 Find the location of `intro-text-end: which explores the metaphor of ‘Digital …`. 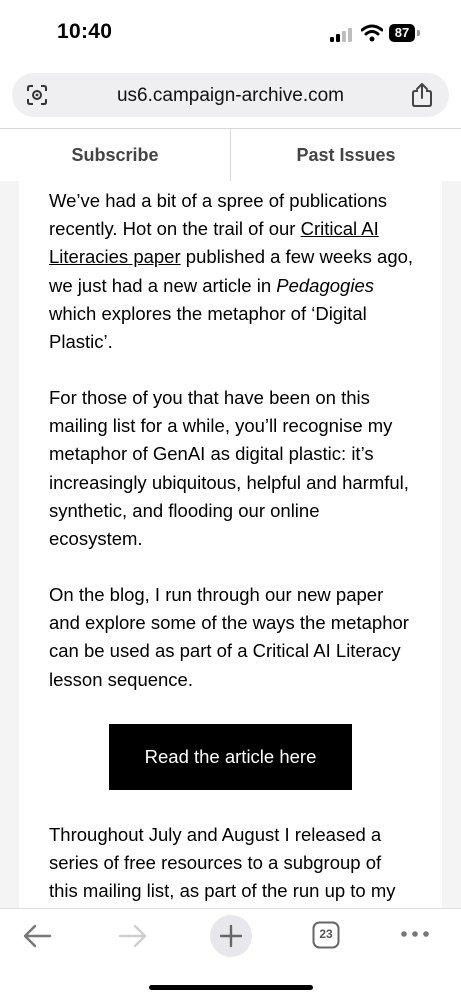

intro-text-end: which explores the metaphor of ‘Digital … is located at coordinates (208, 327).